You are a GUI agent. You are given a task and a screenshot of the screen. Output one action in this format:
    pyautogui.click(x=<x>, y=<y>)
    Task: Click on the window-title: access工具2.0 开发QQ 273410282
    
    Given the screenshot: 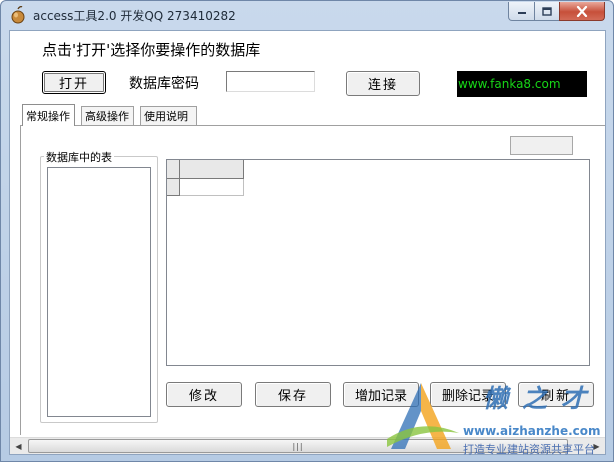 What is the action you would take?
    pyautogui.click(x=134, y=16)
    